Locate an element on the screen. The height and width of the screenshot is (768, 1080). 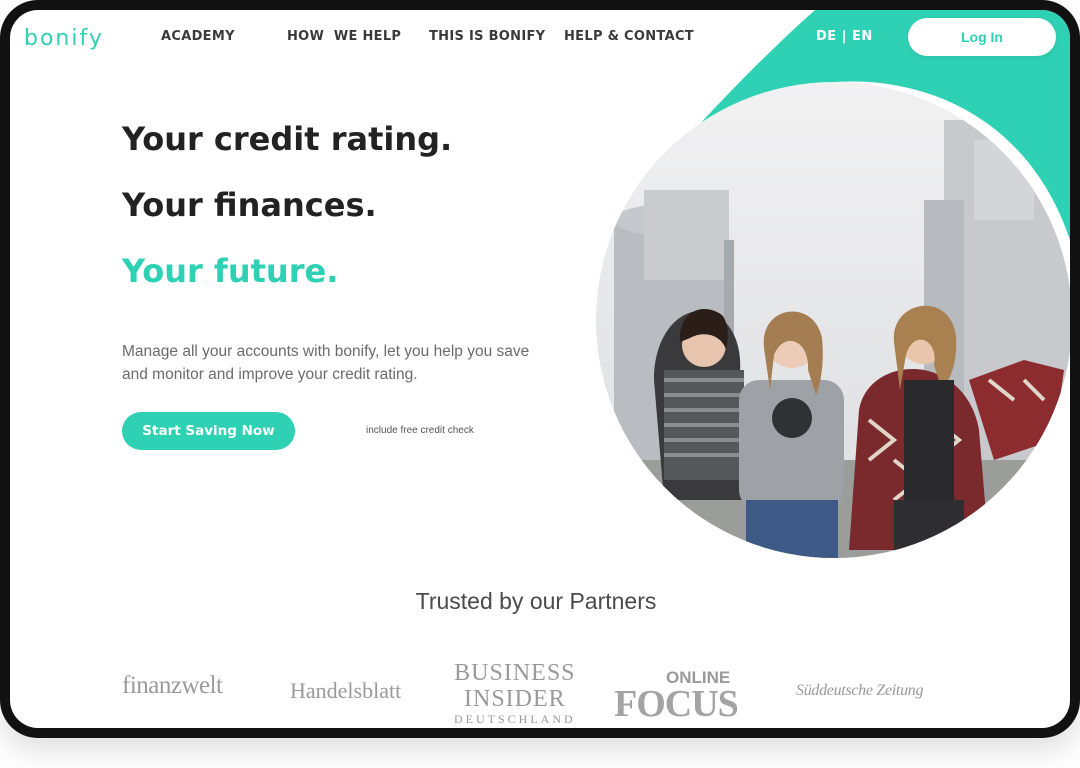
logo-wordmark: bonify is located at coordinates (64, 38).